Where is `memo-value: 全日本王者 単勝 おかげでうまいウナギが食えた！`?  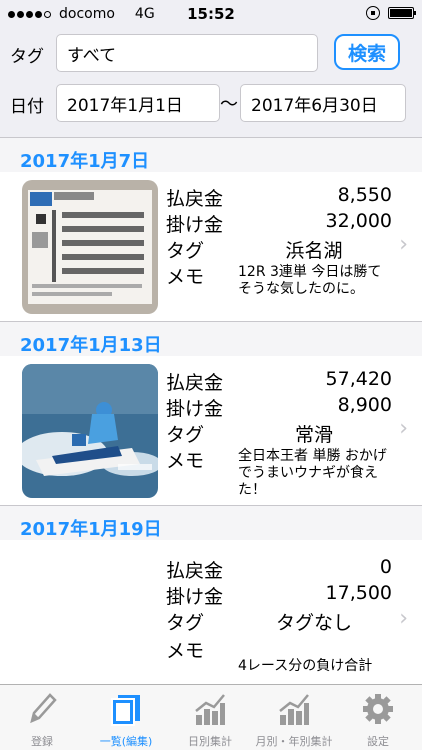 memo-value: 全日本王者 単勝 おかげでうまいウナギが食えた！ is located at coordinates (312, 473).